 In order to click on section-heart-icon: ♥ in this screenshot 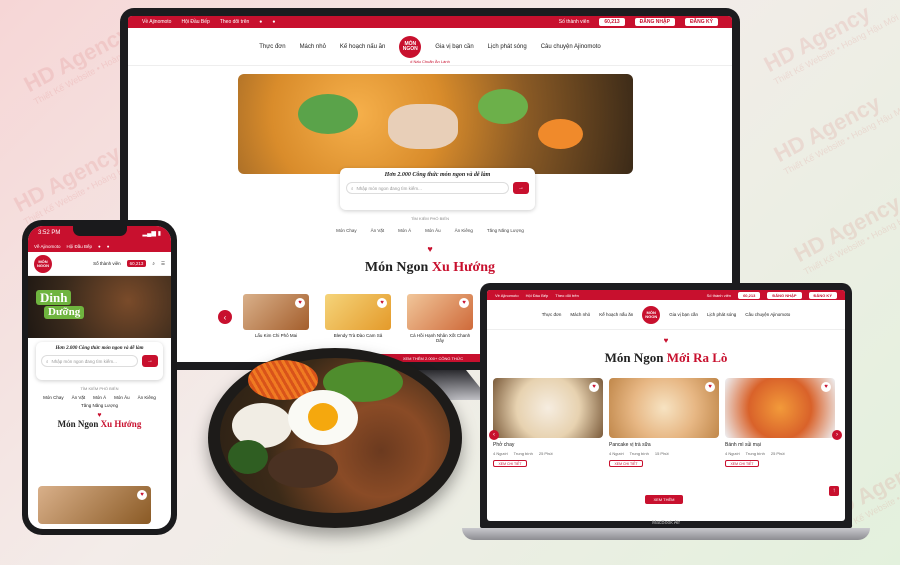, I will do `click(99, 415)`.